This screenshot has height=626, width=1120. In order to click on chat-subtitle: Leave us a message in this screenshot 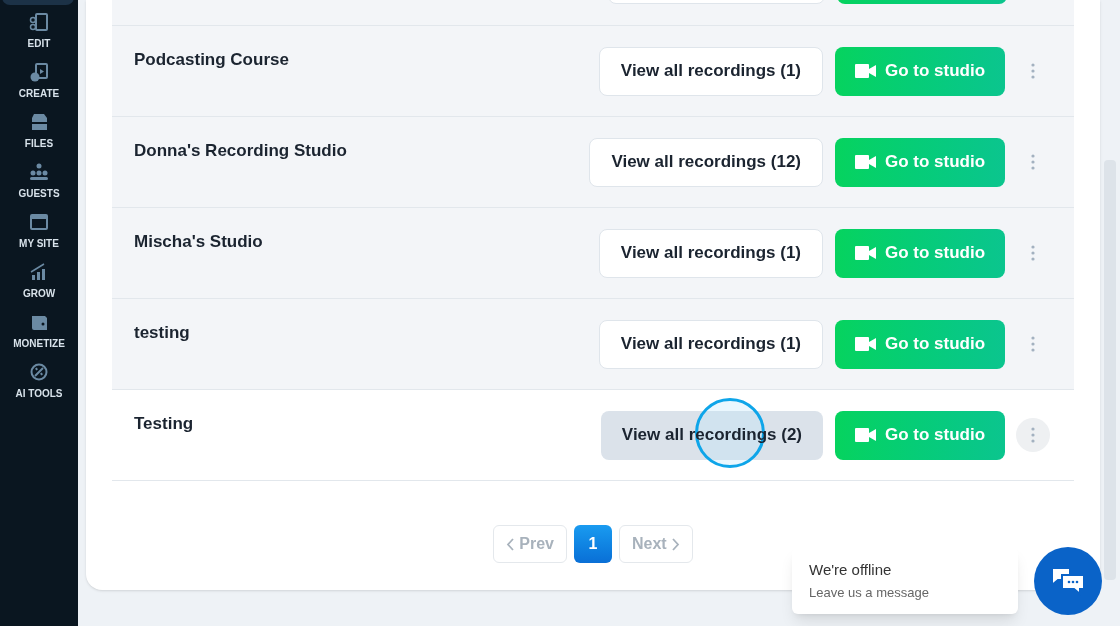, I will do `click(869, 593)`.